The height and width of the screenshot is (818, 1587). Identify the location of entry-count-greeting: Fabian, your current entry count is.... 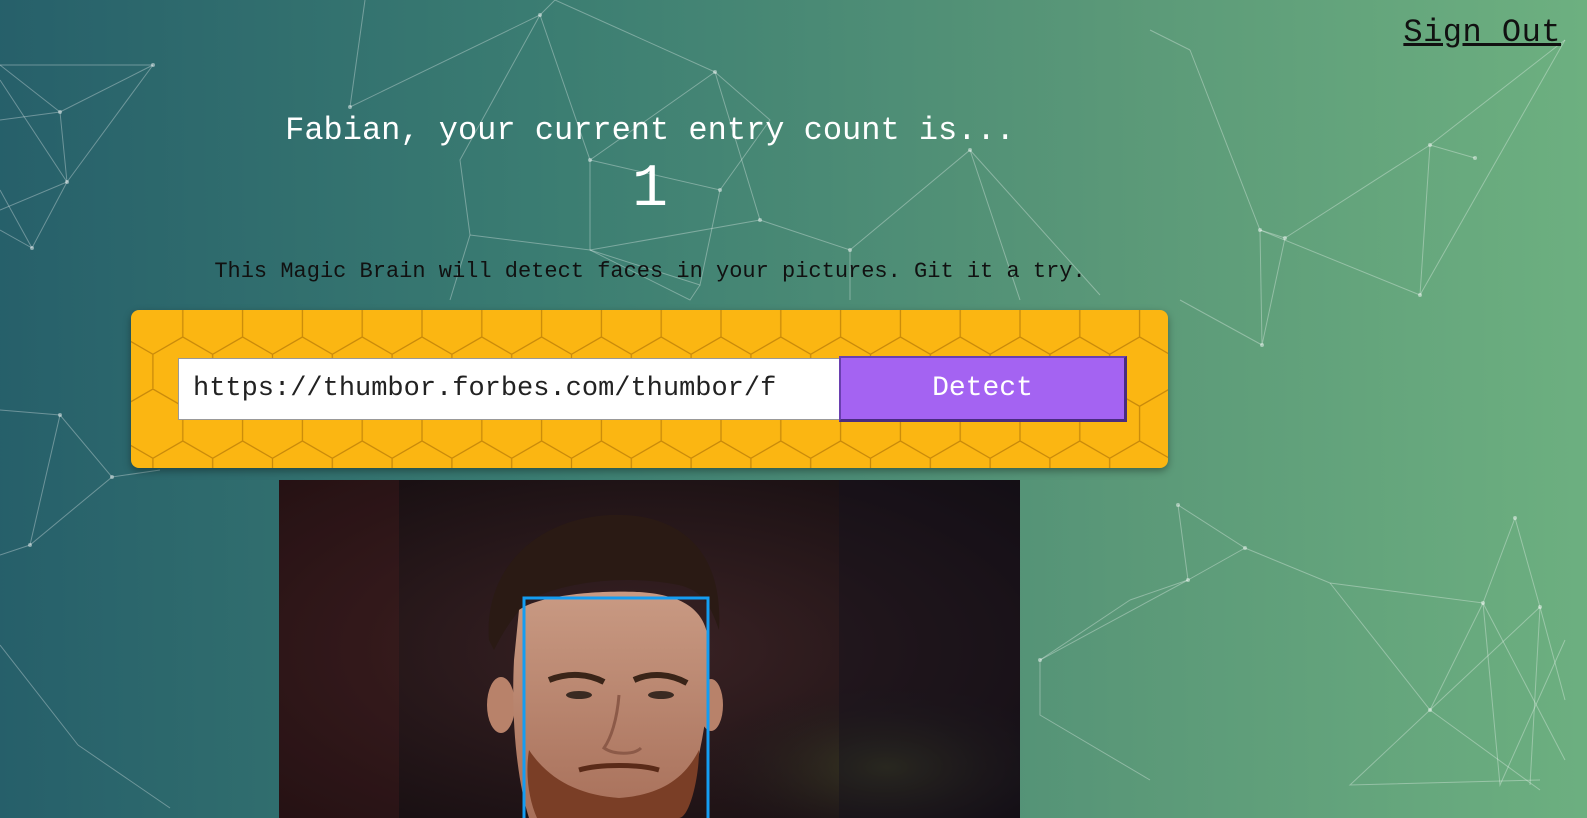
(650, 130).